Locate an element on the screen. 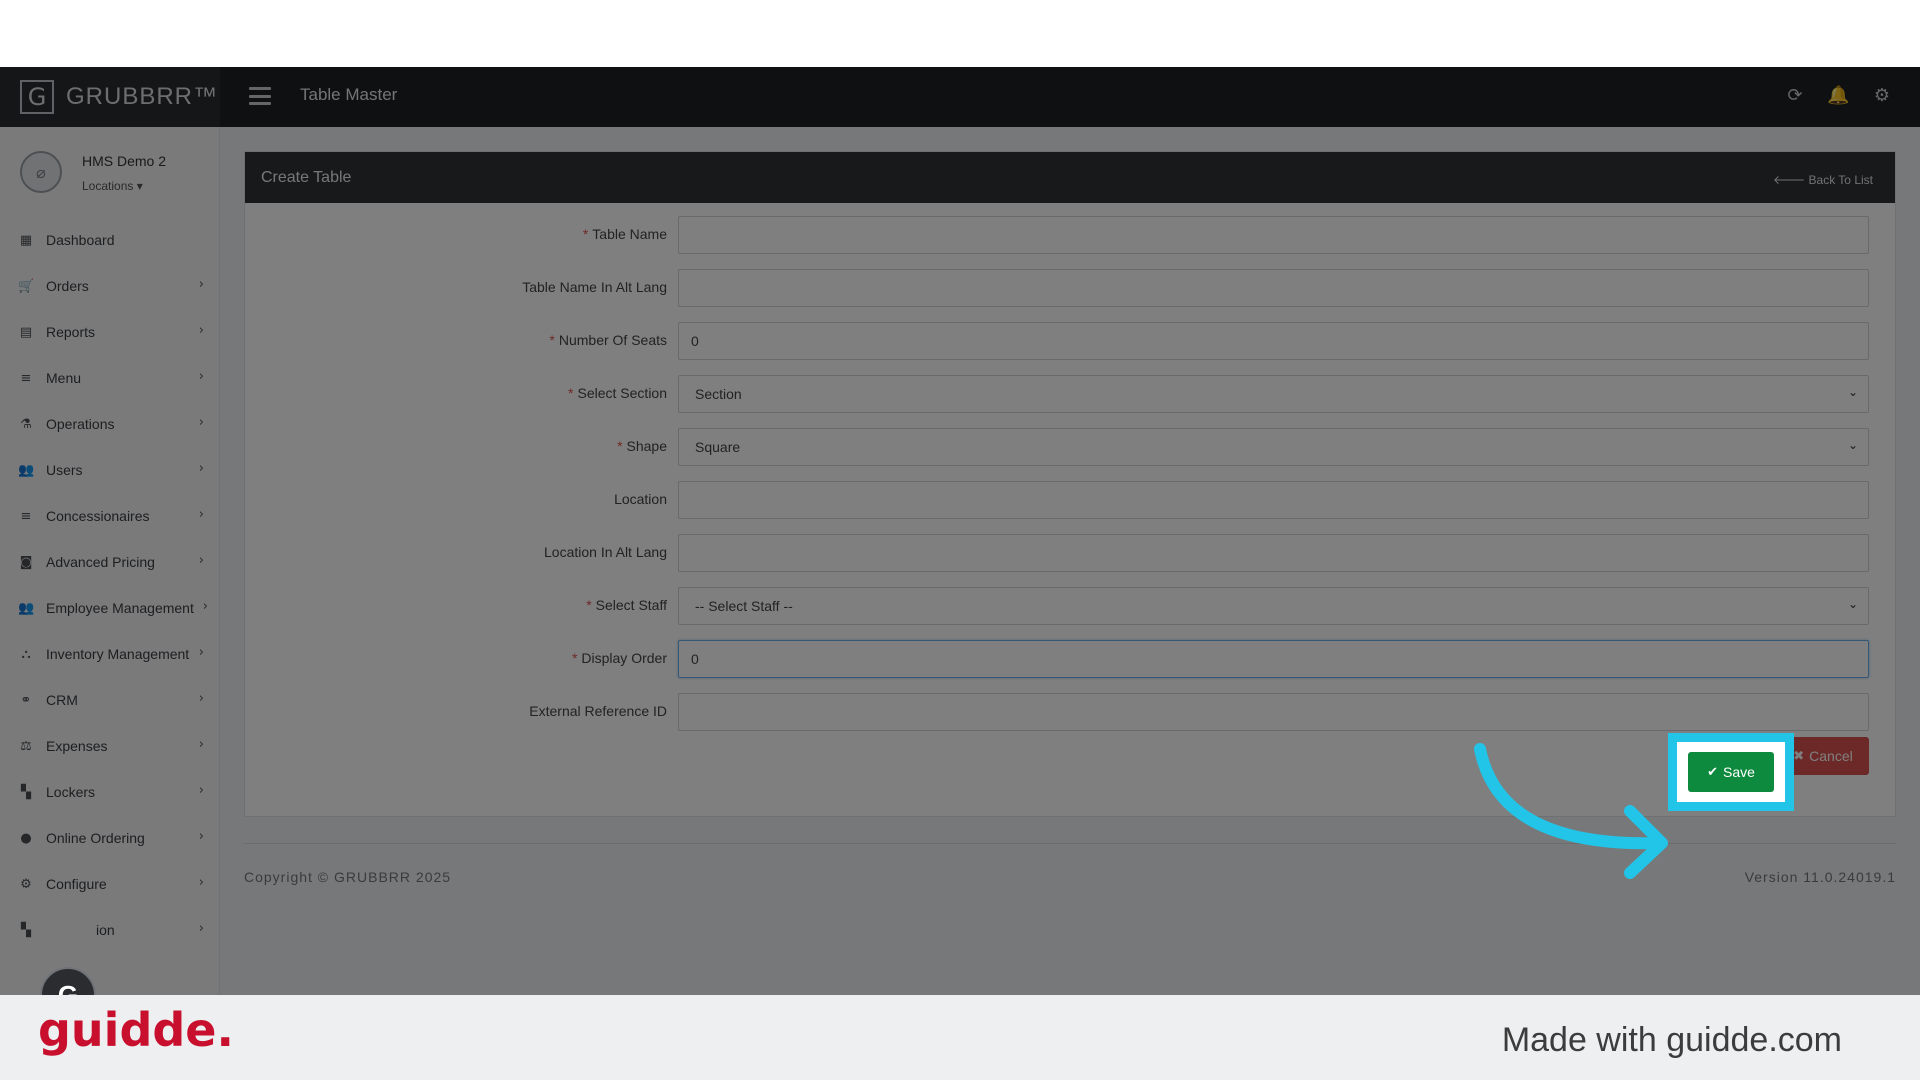 The width and height of the screenshot is (1920, 1080). location-label: Location is located at coordinates (640, 499).